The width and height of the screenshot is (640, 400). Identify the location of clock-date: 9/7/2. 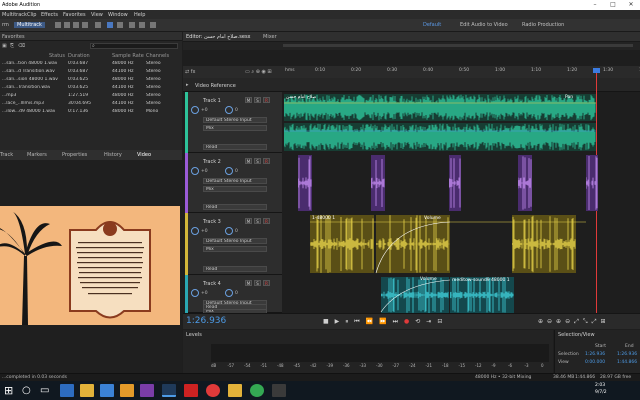
(601, 392).